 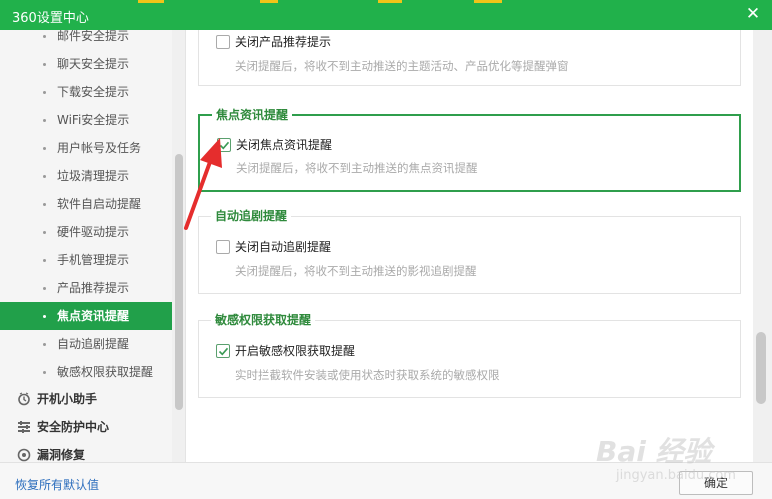 I want to click on content-scrollbar-thumb, so click(x=761, y=368).